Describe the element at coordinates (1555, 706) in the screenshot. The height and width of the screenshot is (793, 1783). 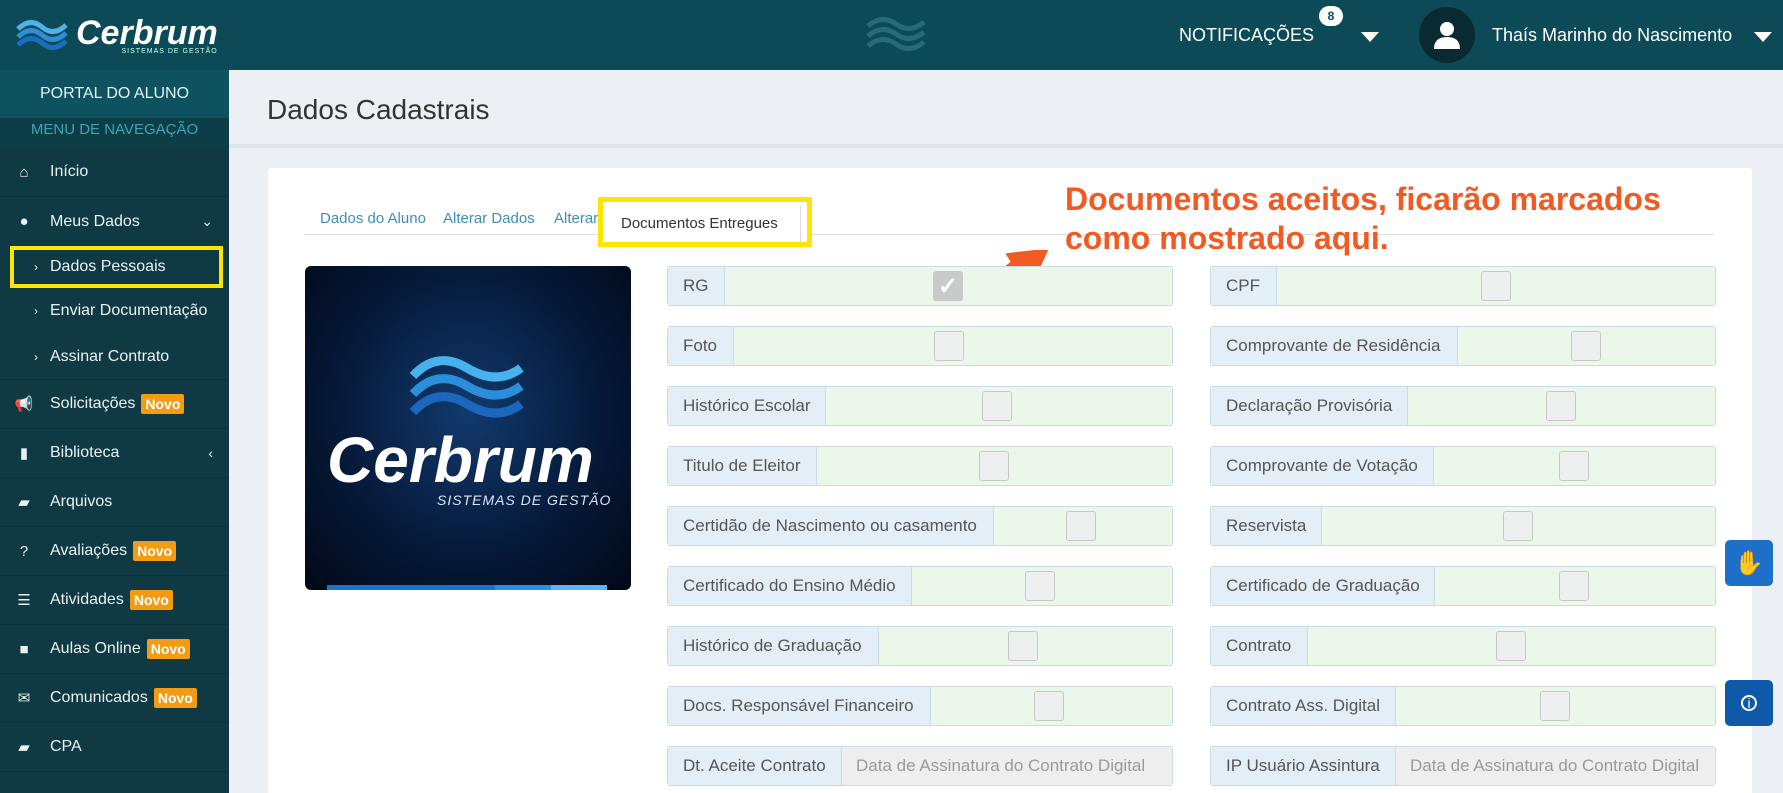
I see `doc-checkbox-contrato-ass-digital` at that location.